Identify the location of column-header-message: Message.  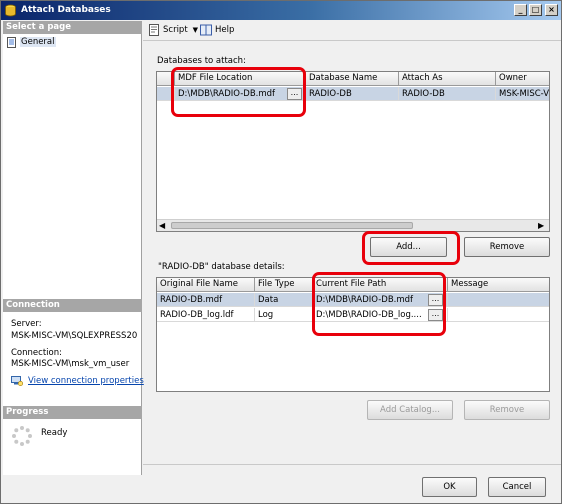
(498, 285).